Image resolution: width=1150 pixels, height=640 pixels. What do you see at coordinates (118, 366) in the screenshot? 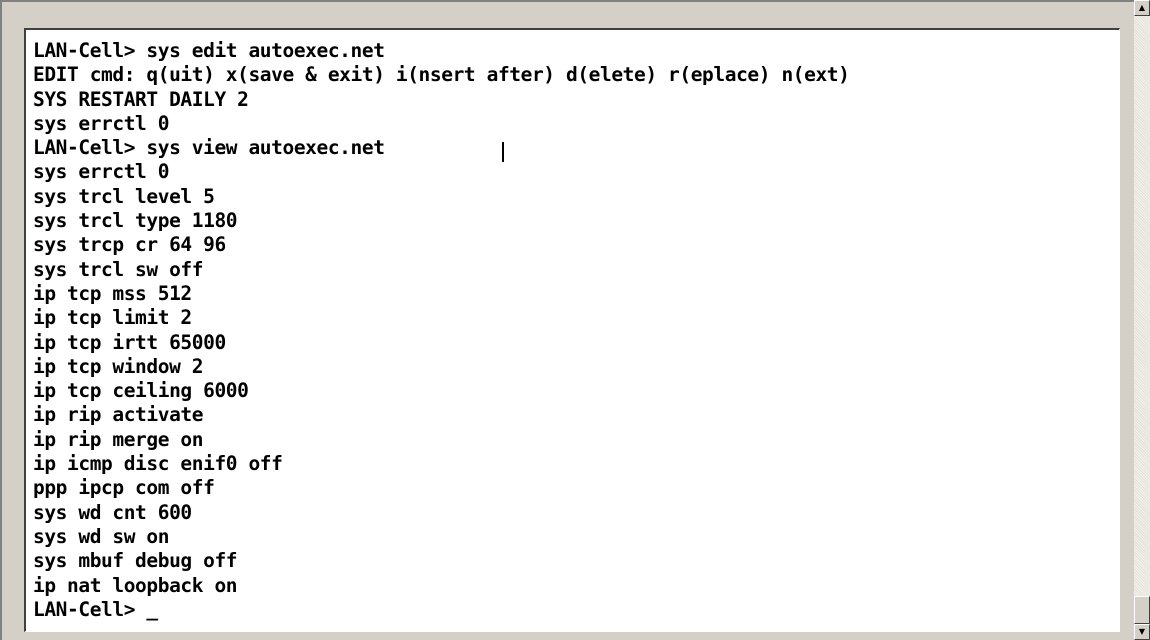
I see `terminal-line: ip tcp window 2` at bounding box center [118, 366].